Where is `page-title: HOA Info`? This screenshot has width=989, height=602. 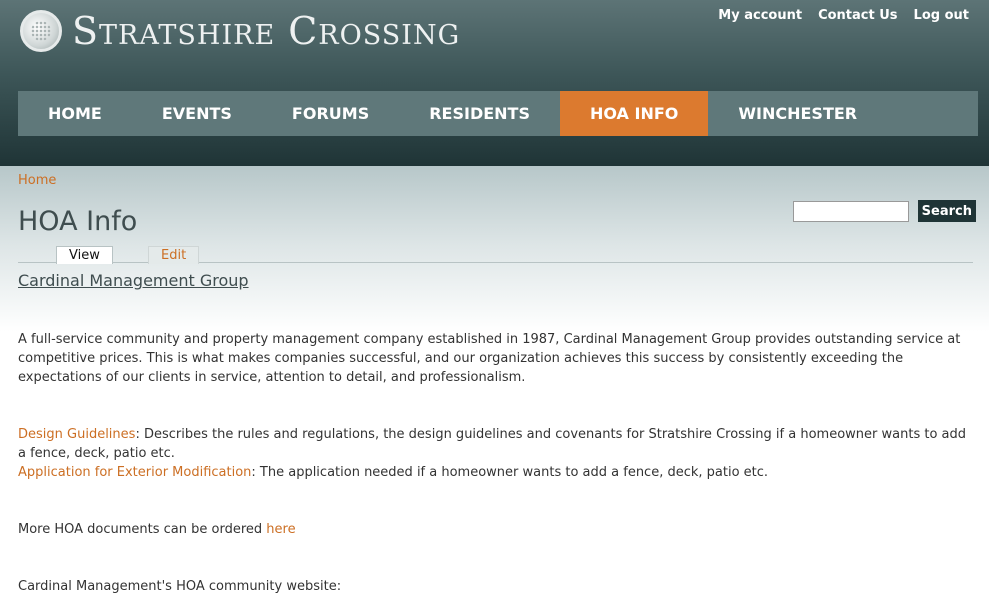 page-title: HOA Info is located at coordinates (78, 221).